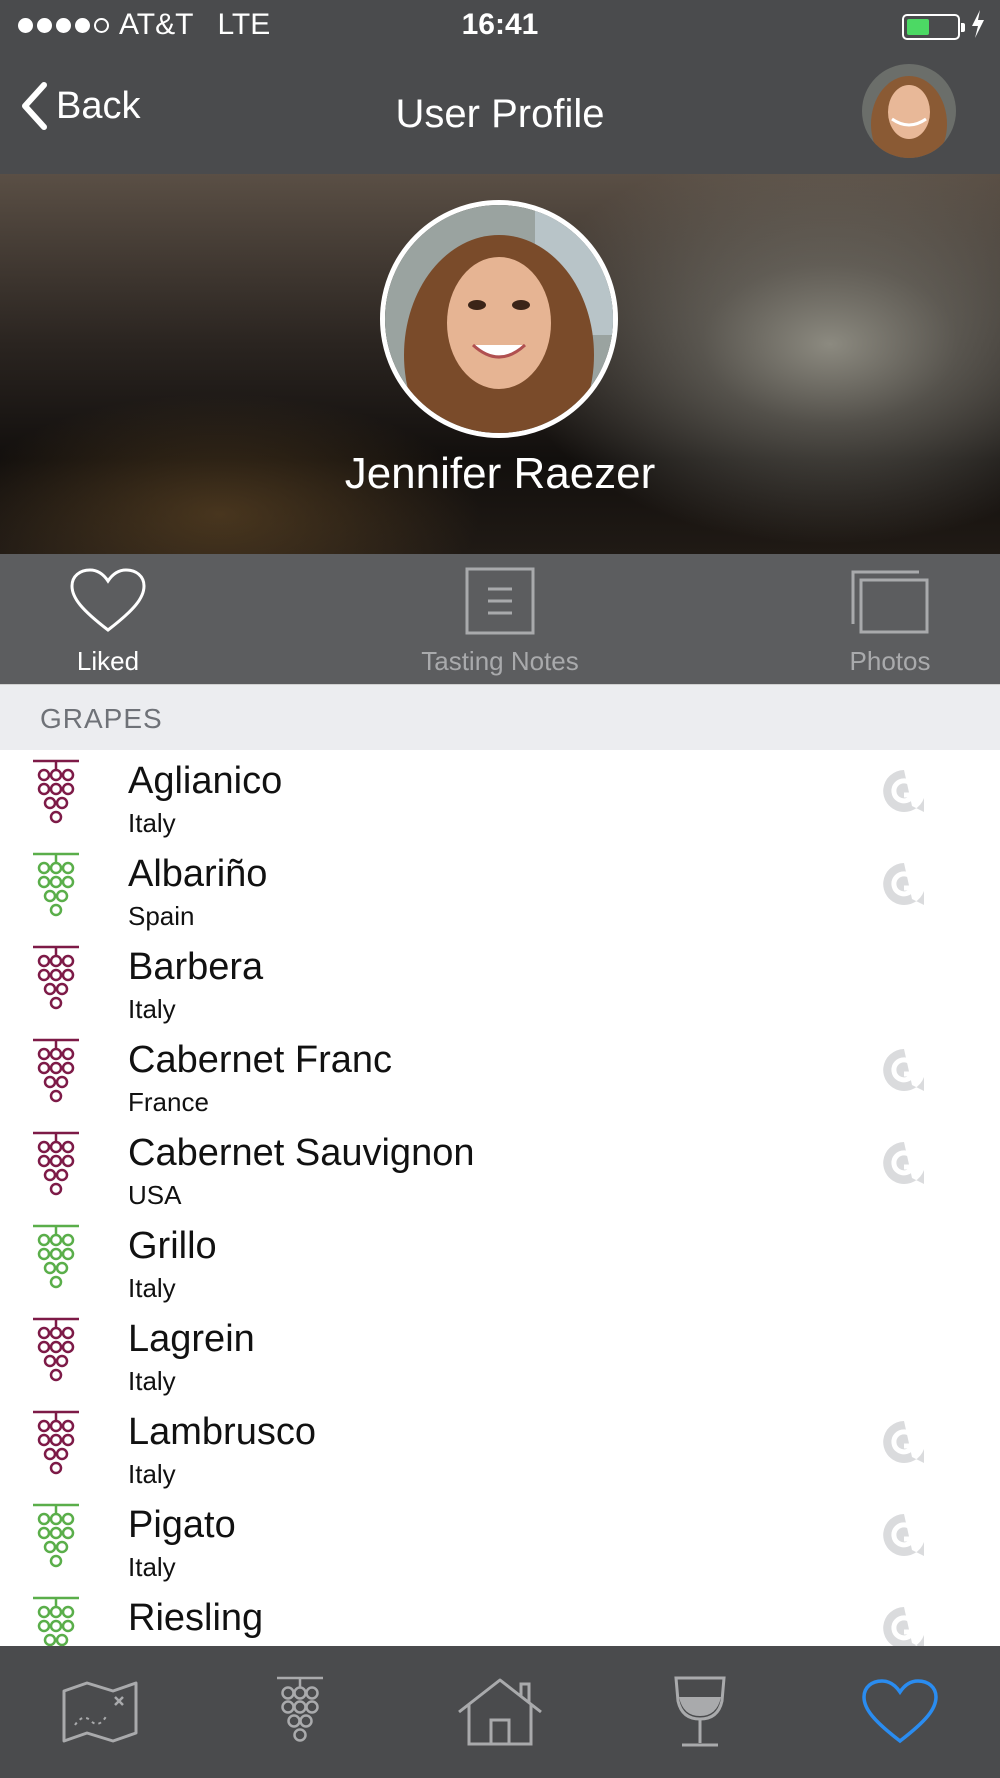 The image size is (1000, 1778). I want to click on notes-icon, so click(500, 601).